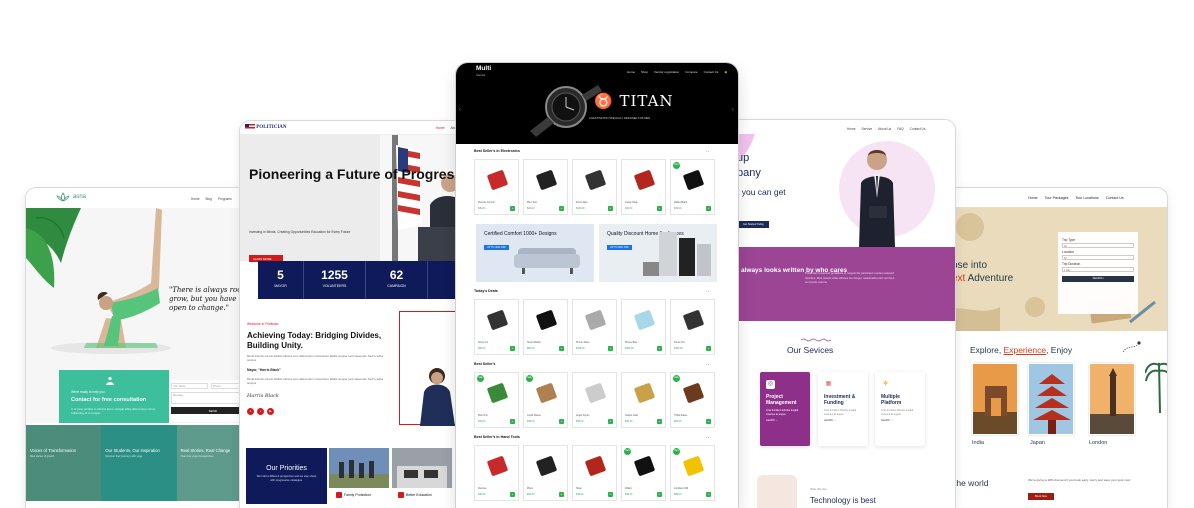  Describe the element at coordinates (1112, 399) in the screenshot. I see `city-card-london` at that location.